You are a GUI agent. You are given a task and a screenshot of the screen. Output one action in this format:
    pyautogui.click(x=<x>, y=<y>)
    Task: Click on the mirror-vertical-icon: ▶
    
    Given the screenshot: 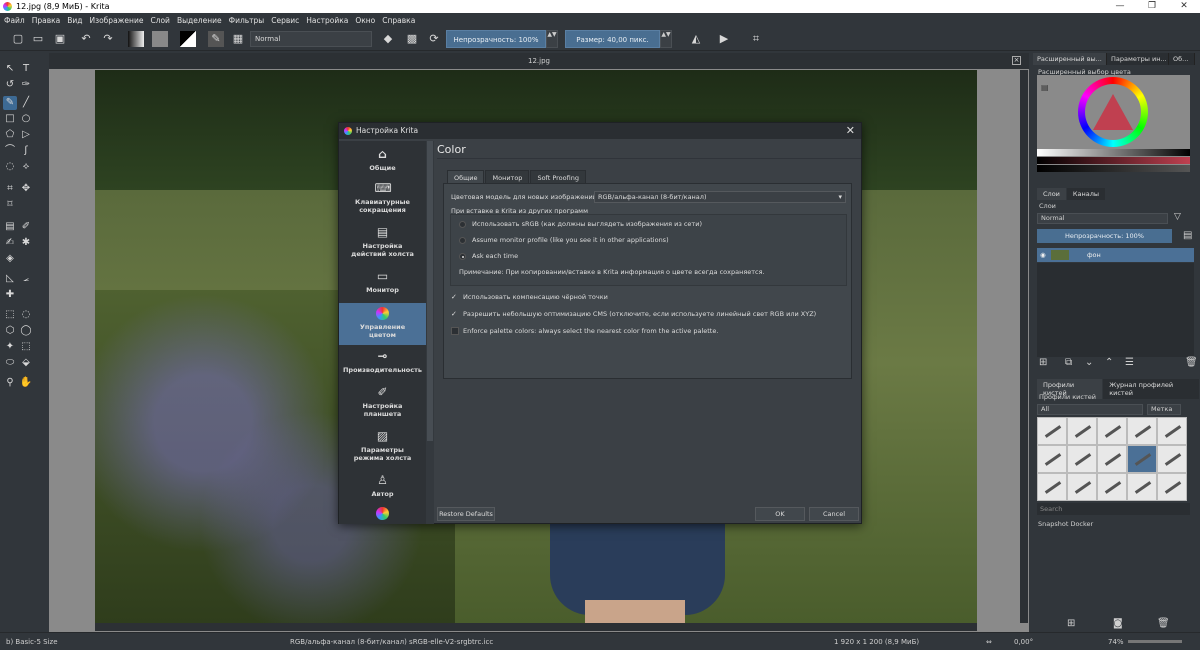 What is the action you would take?
    pyautogui.click(x=724, y=39)
    